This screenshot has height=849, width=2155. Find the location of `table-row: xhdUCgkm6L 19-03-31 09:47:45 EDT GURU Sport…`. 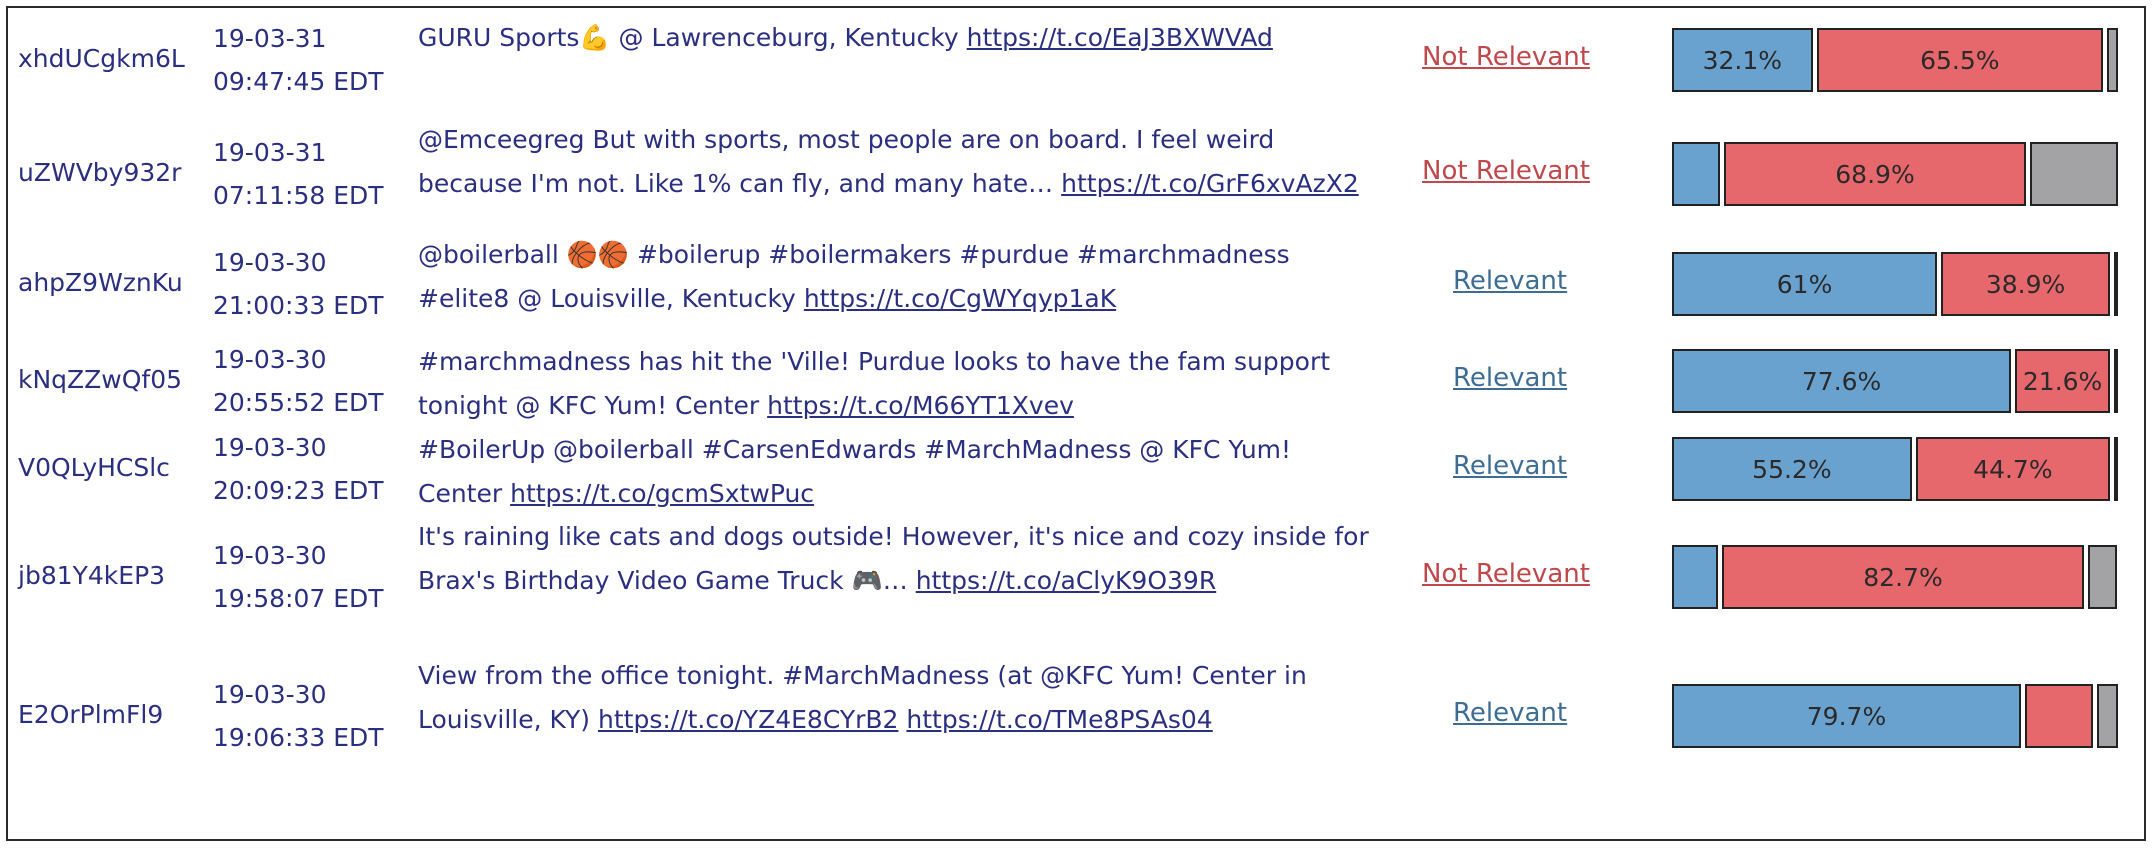

table-row: xhdUCgkm6L 19-03-31 09:47:45 EDT GURU Sport… is located at coordinates (1076, 60).